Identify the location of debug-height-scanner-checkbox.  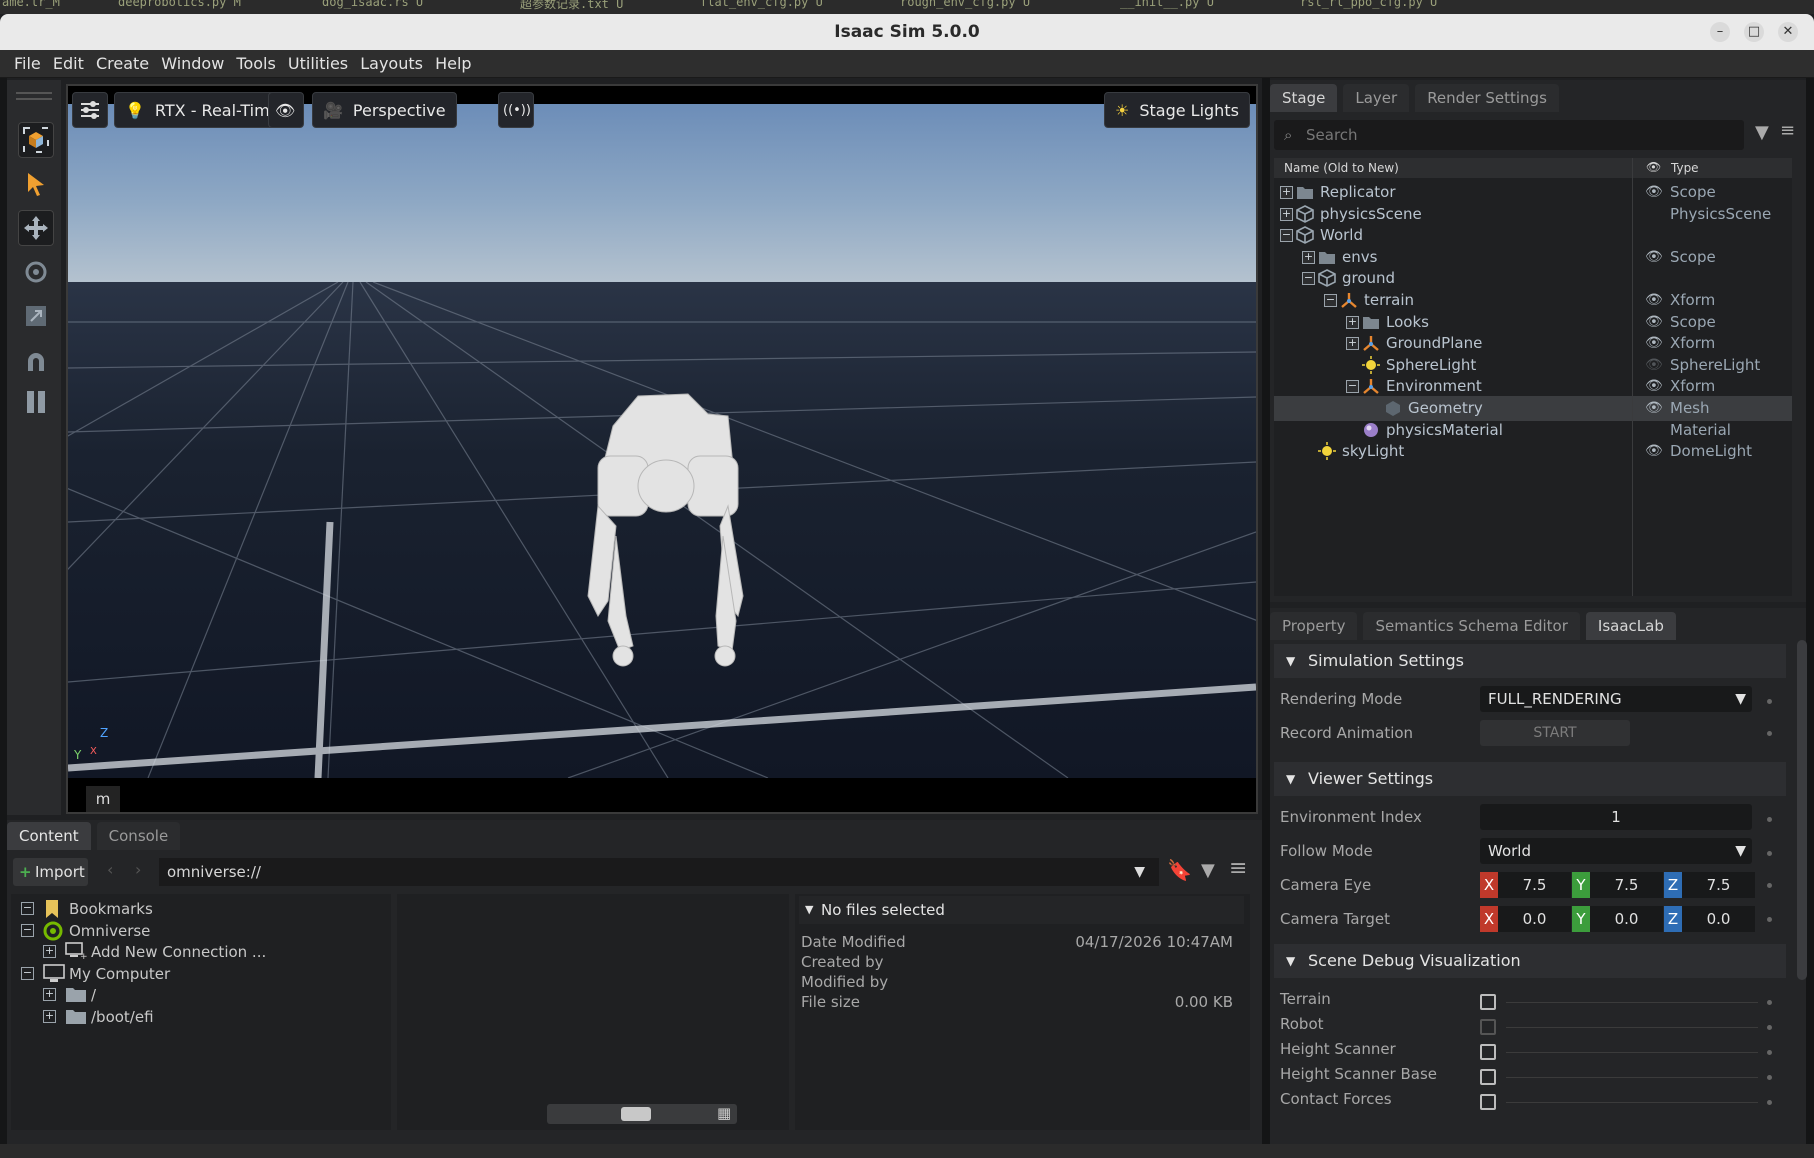
(1488, 1052).